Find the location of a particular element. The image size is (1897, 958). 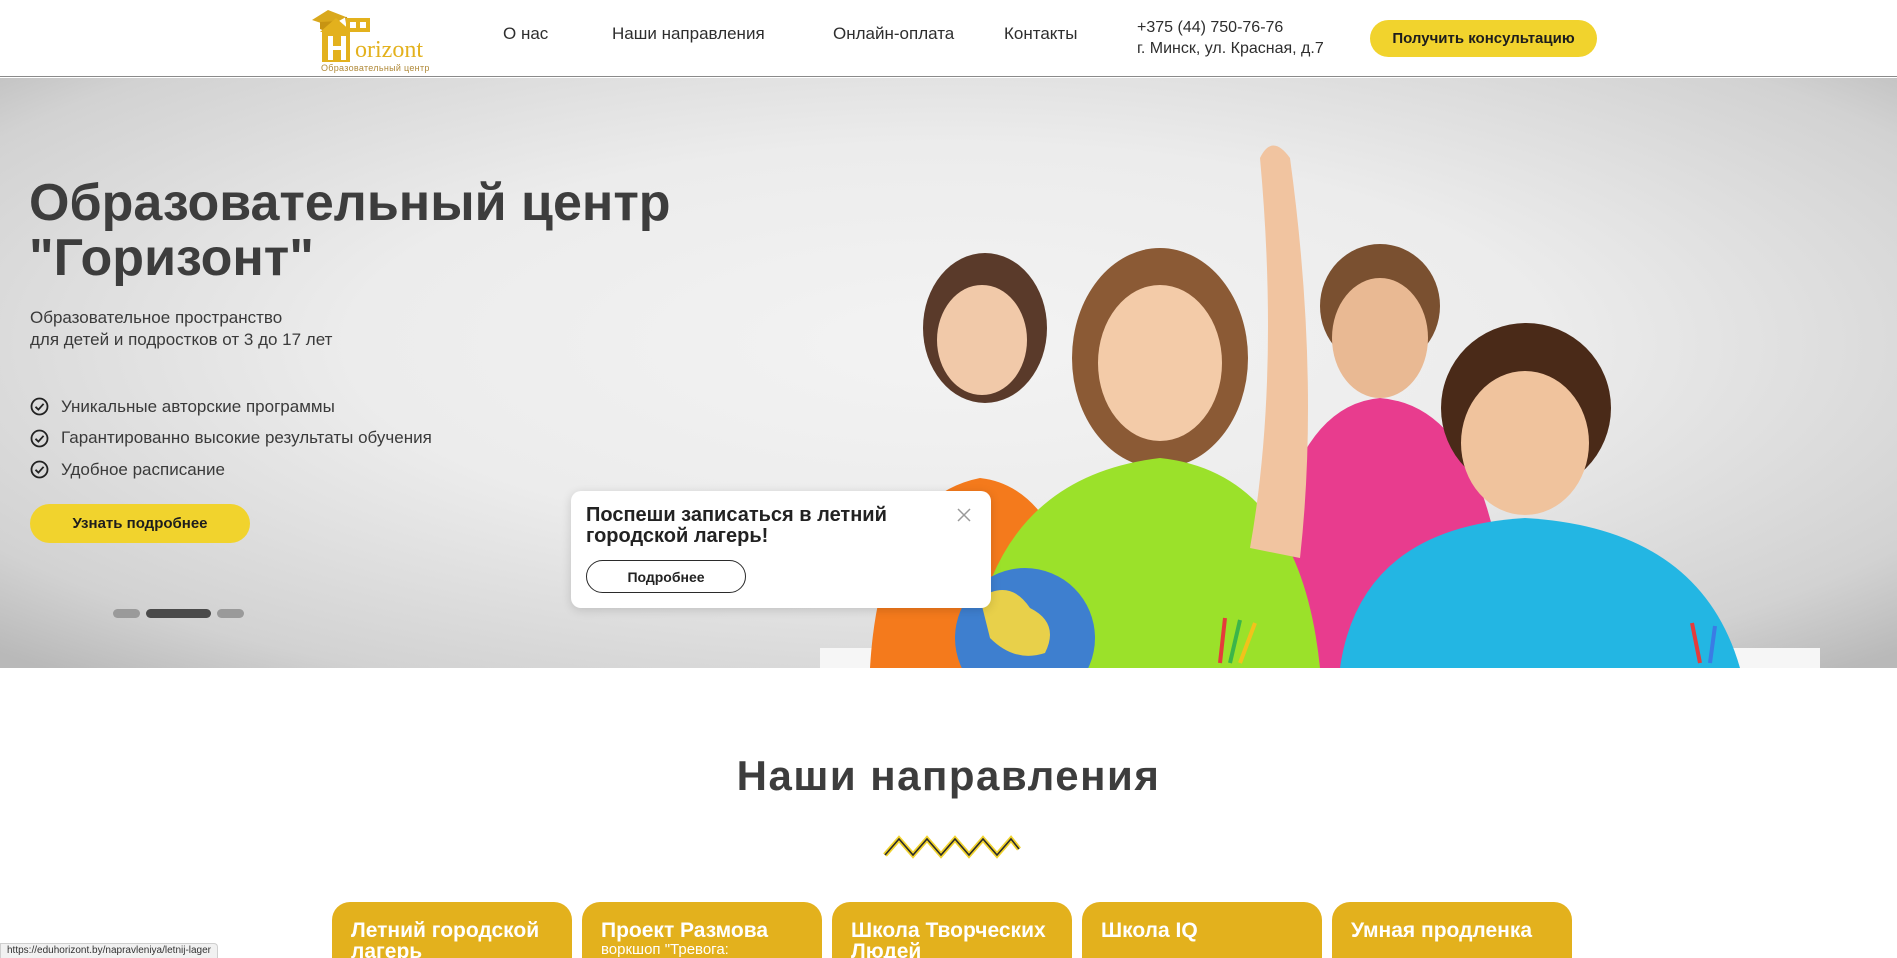

direction-card-smart-afterschool: Умная продленка is located at coordinates (1452, 930).